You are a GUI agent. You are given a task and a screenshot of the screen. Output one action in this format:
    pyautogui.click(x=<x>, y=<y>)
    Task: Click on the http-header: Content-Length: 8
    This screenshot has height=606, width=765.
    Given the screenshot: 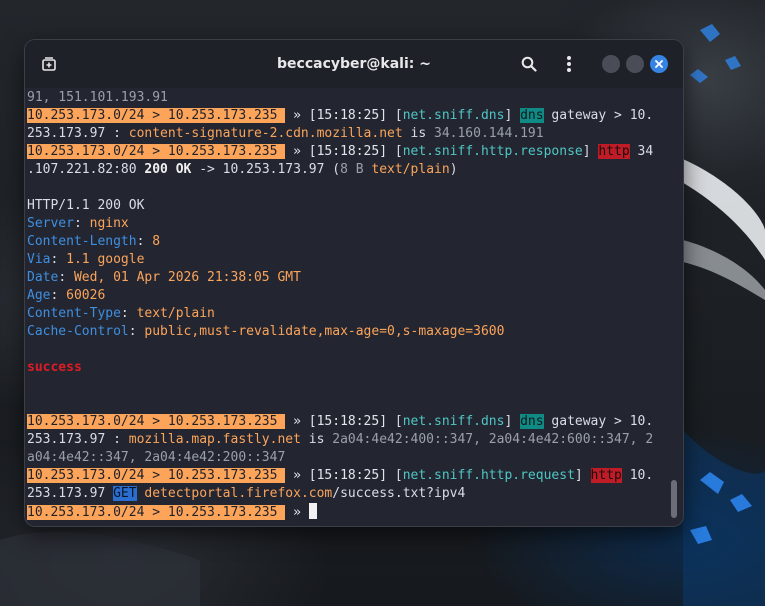 What is the action you would take?
    pyautogui.click(x=94, y=241)
    